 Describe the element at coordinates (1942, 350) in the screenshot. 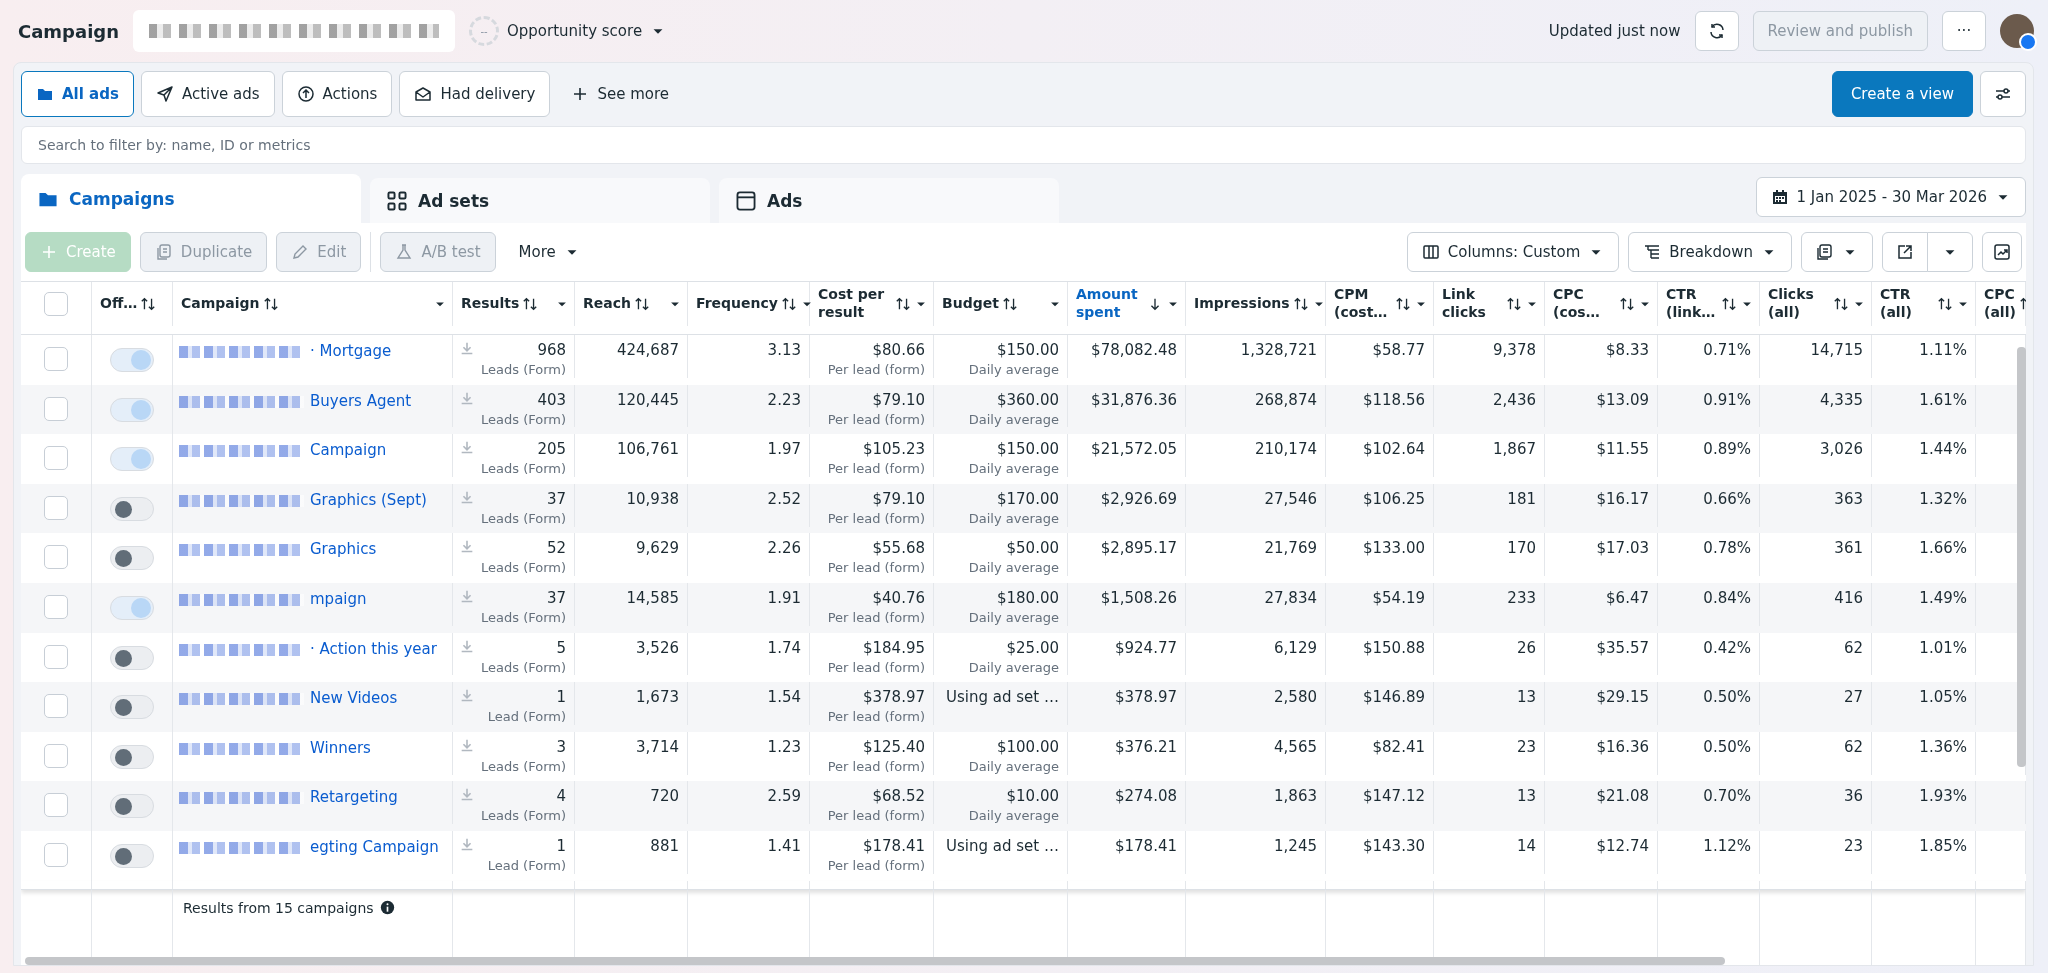

I see `table-cell-text: 1.11%` at that location.